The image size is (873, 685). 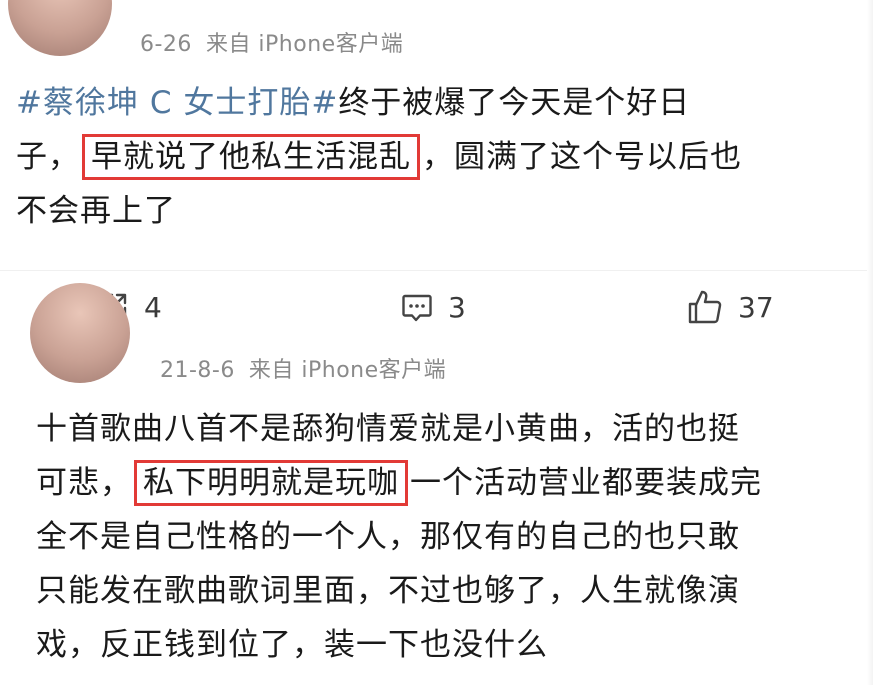 What do you see at coordinates (166, 44) in the screenshot?
I see `post-date: 6-26` at bounding box center [166, 44].